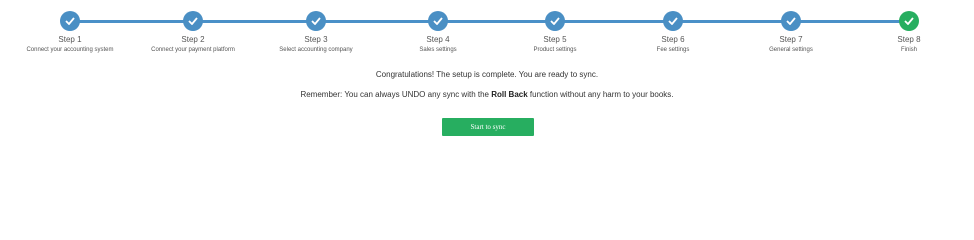 The height and width of the screenshot is (240, 974). Describe the element at coordinates (316, 50) in the screenshot. I see `step-3-desc: Select accounting company` at that location.